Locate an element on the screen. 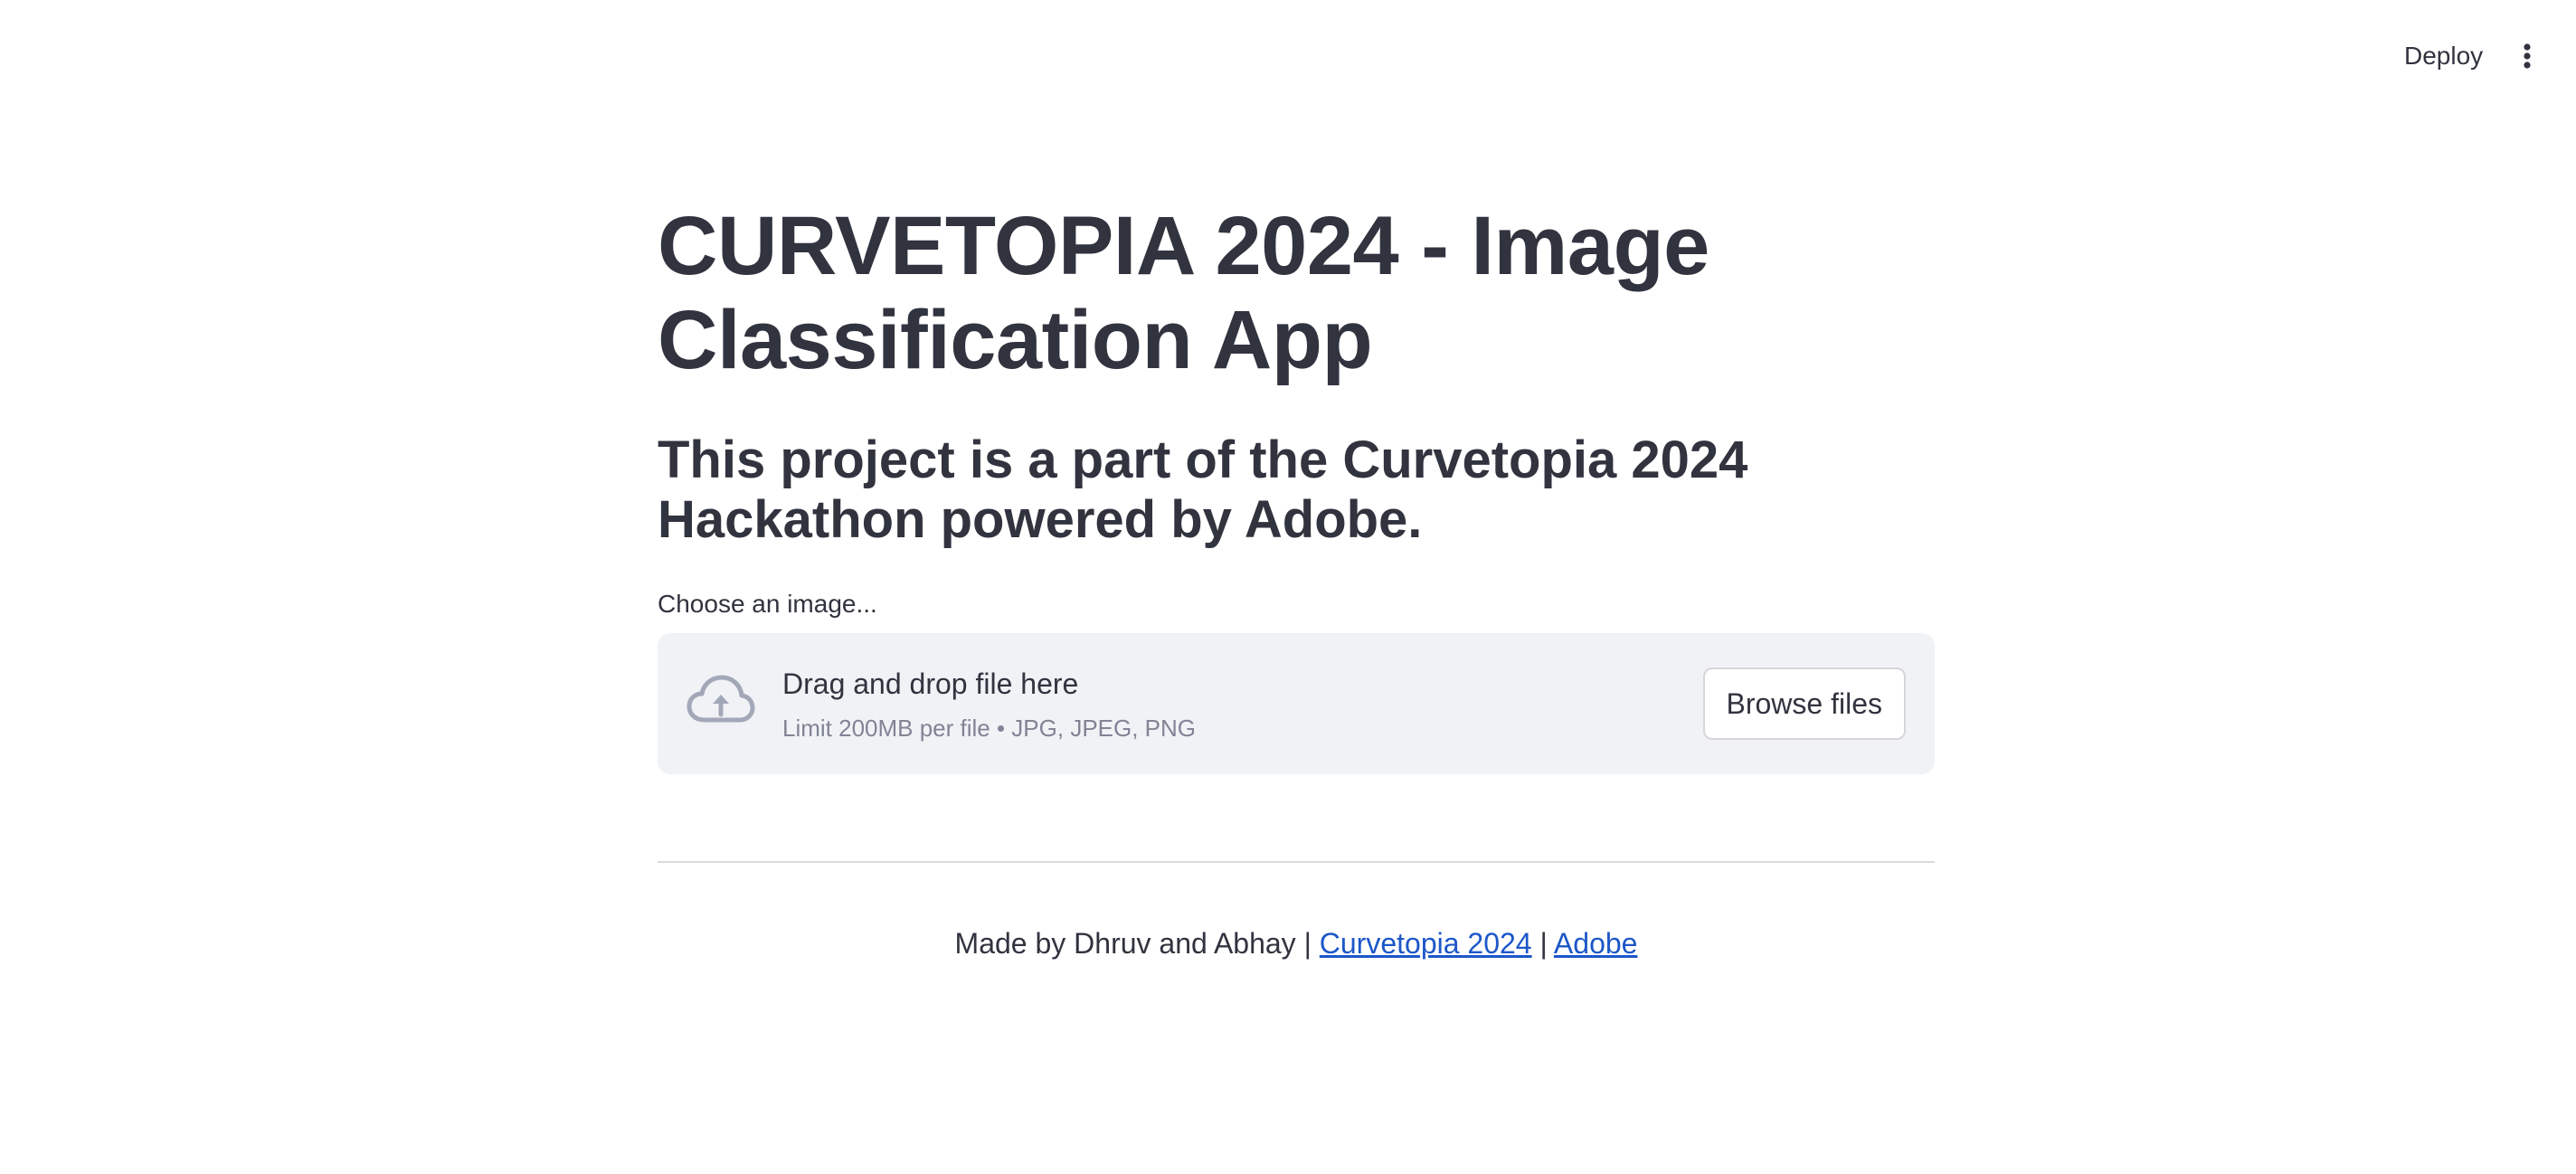 The image size is (2576, 1174). footer-credit: Made by Dhruv and Abhay is located at coordinates (1125, 943).